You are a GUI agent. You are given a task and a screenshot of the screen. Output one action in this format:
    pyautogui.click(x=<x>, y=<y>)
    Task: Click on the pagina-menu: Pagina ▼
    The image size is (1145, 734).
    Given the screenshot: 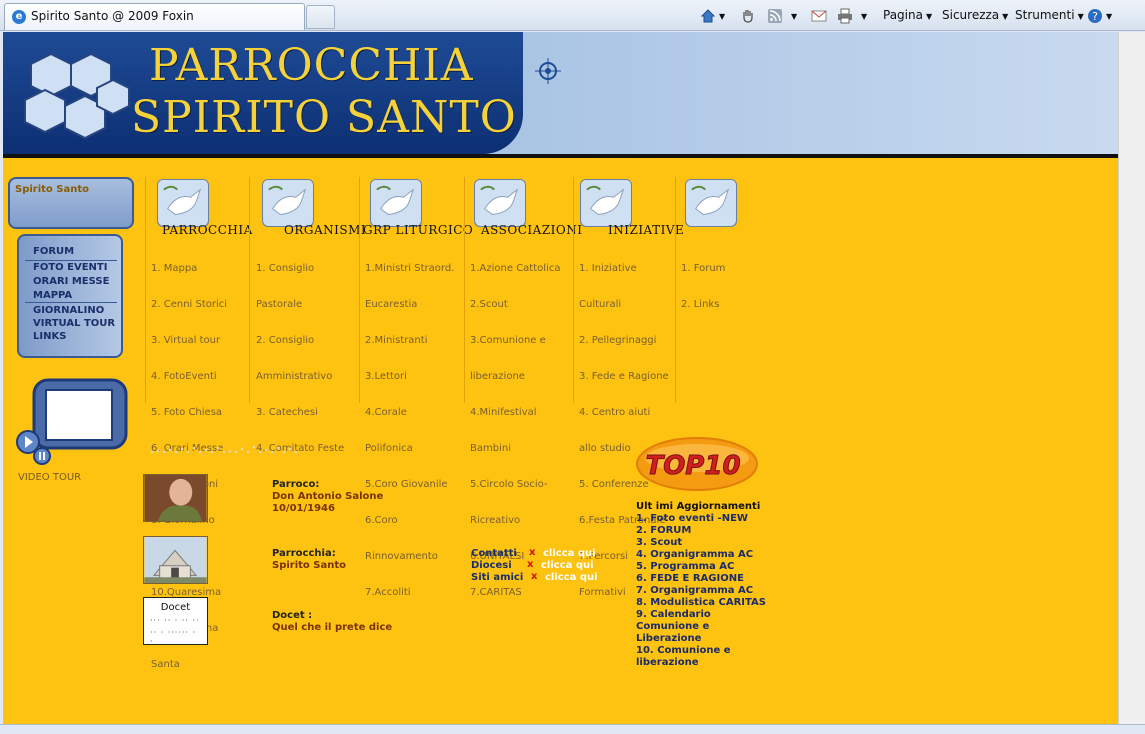 What is the action you would take?
    pyautogui.click(x=907, y=15)
    